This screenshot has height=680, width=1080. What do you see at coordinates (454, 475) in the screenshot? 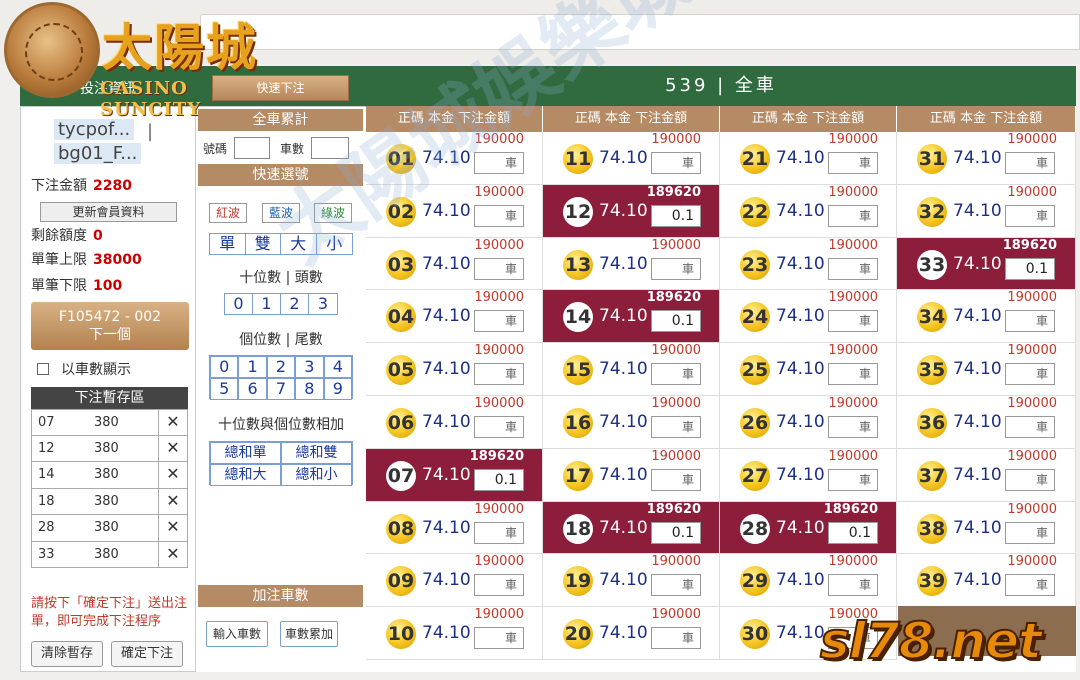
I see `number-cell: 07 74.10 189620 0.1` at bounding box center [454, 475].